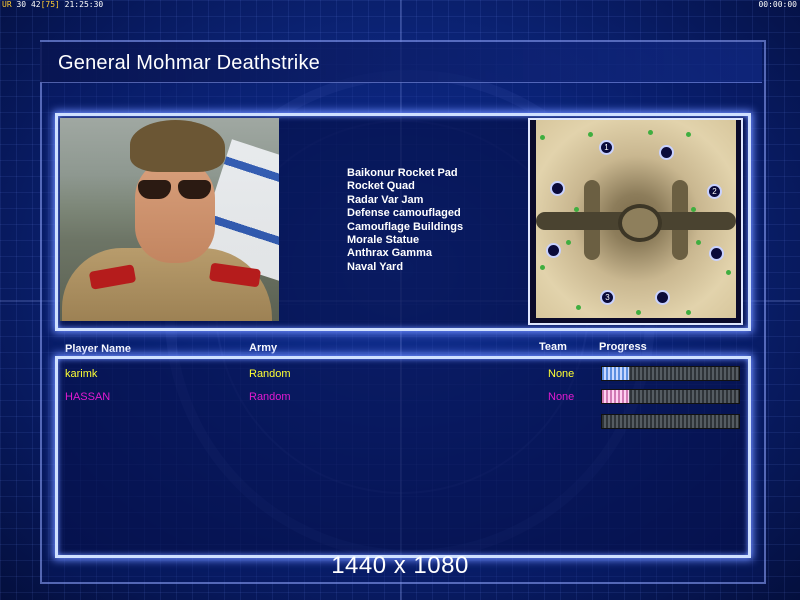 The image size is (800, 600). I want to click on status-left: UR 30 42[75] 21:25:30, so click(52, 4).